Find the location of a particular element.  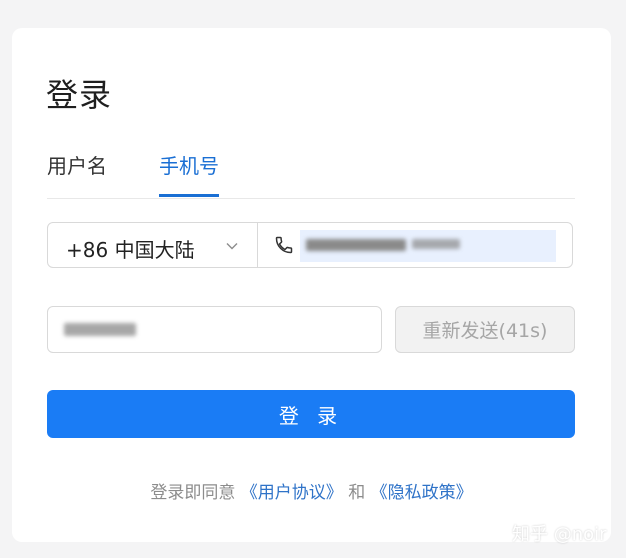

redacted-code-mask is located at coordinates (100, 329).